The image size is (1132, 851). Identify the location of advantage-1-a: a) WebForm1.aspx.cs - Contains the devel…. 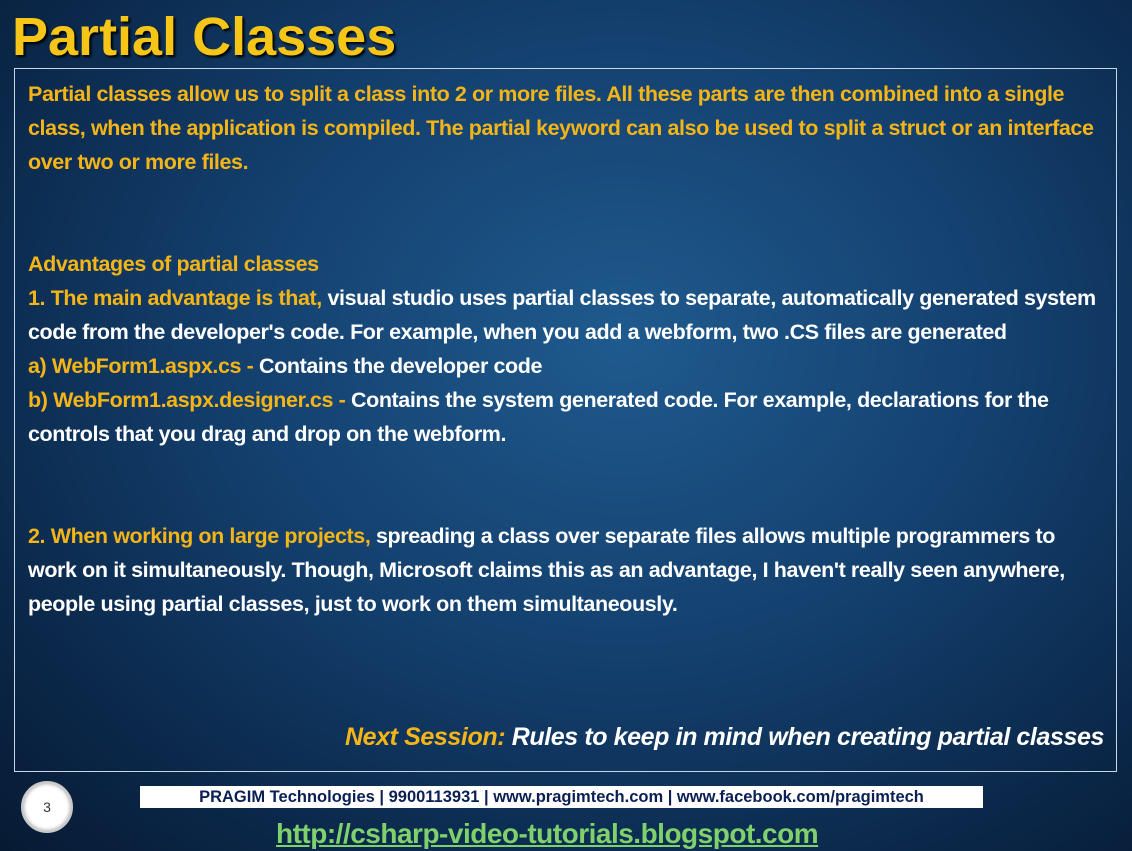
(567, 366).